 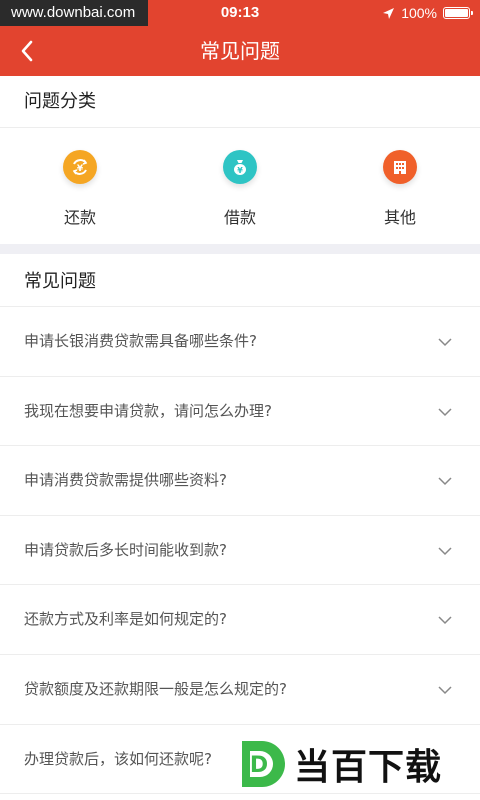 I want to click on category-section-header: 问题分类, so click(x=240, y=102).